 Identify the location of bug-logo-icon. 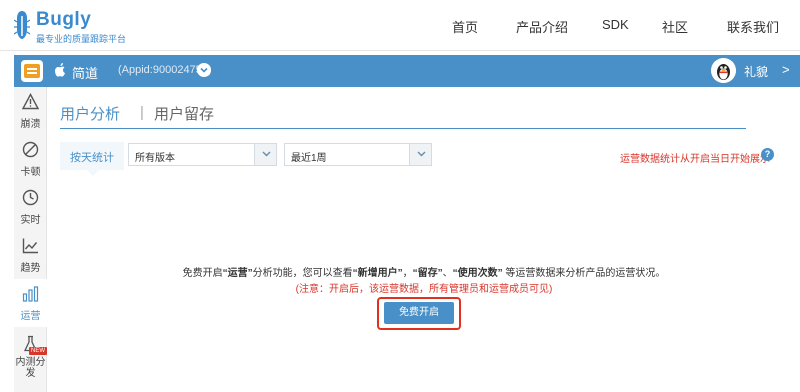
(22, 25).